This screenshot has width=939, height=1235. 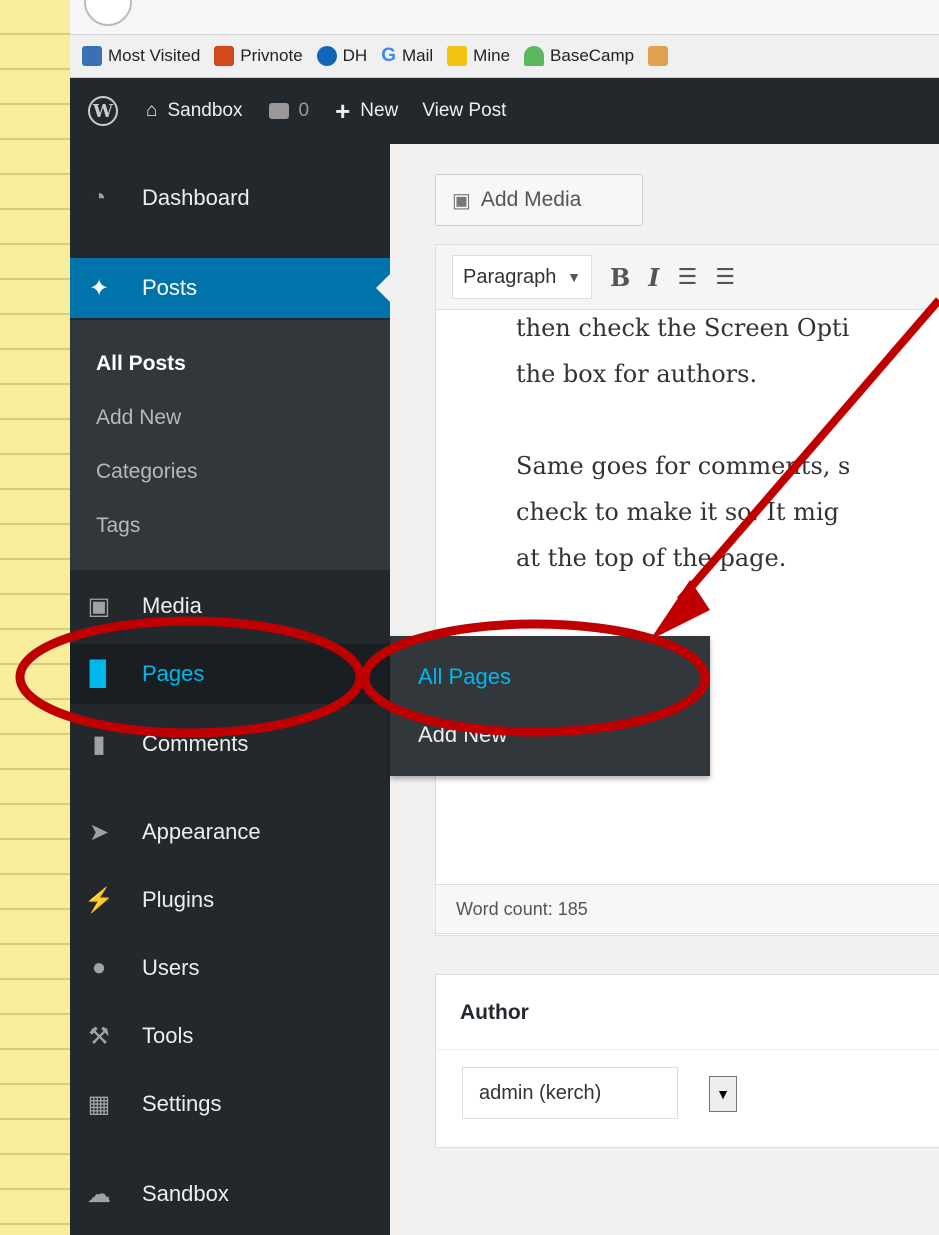 I want to click on pages-flyout-menu: All Pages Add New, so click(x=550, y=706).